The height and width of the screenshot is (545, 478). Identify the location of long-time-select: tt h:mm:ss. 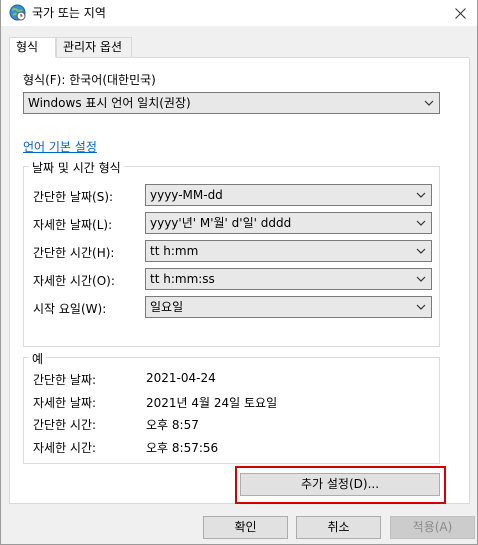
(288, 279).